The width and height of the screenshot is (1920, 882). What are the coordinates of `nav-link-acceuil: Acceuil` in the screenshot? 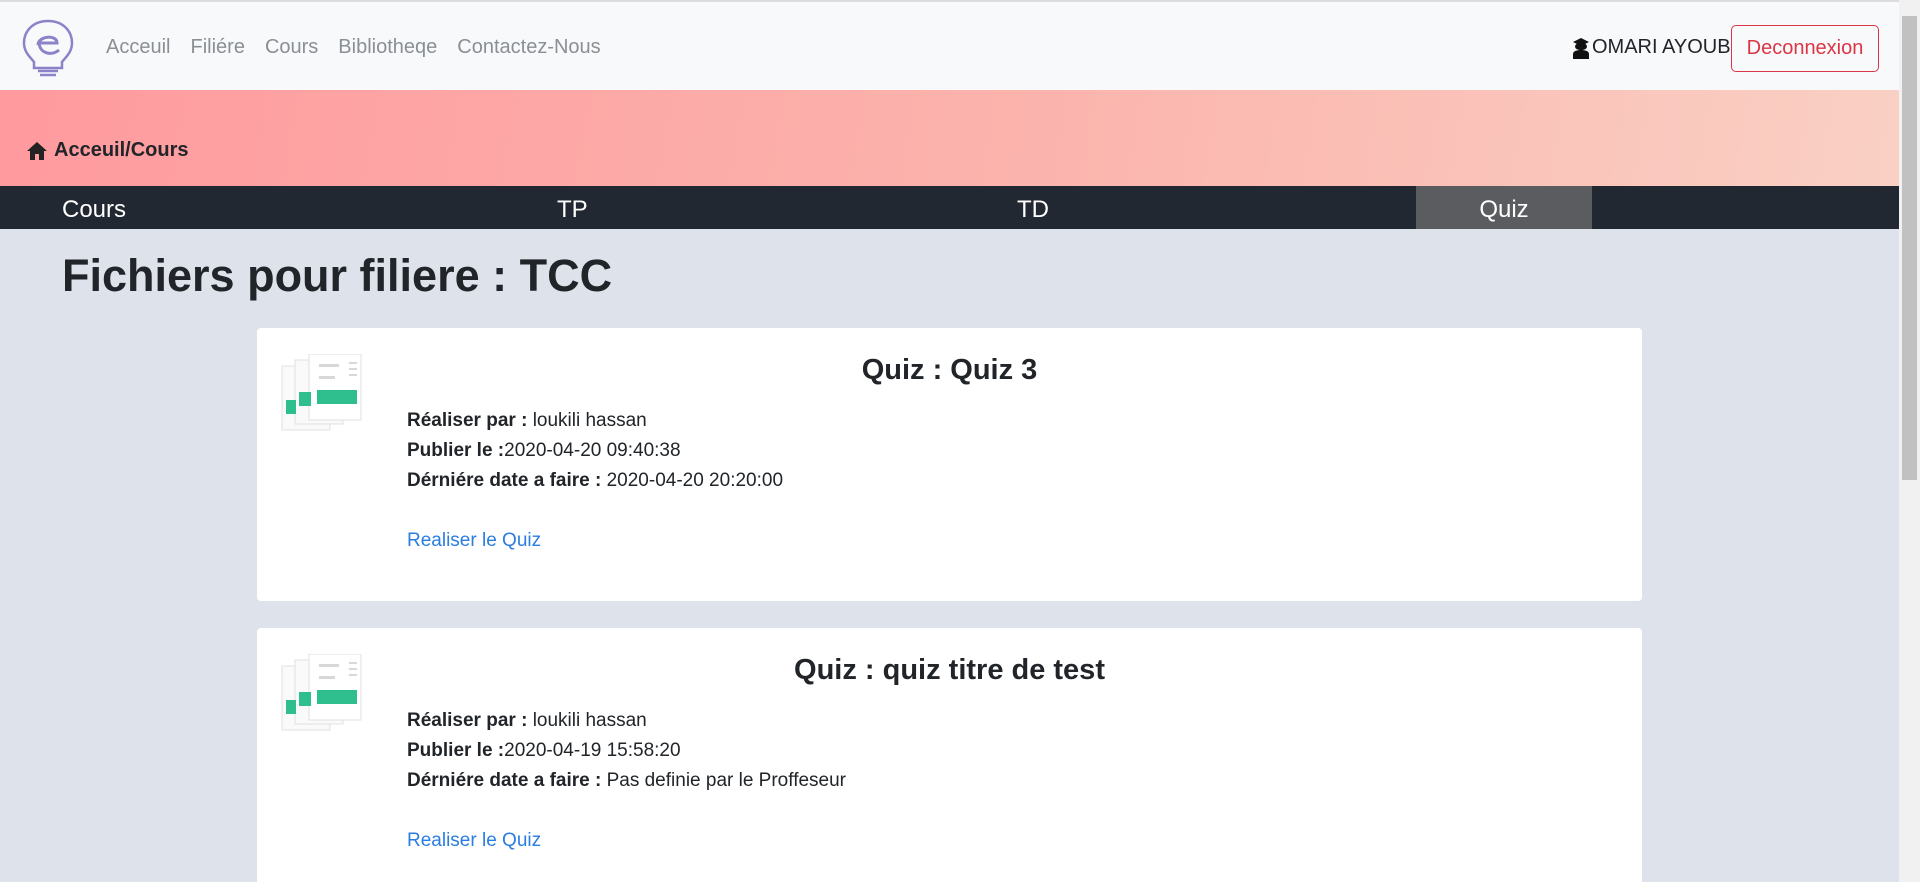 It's located at (138, 47).